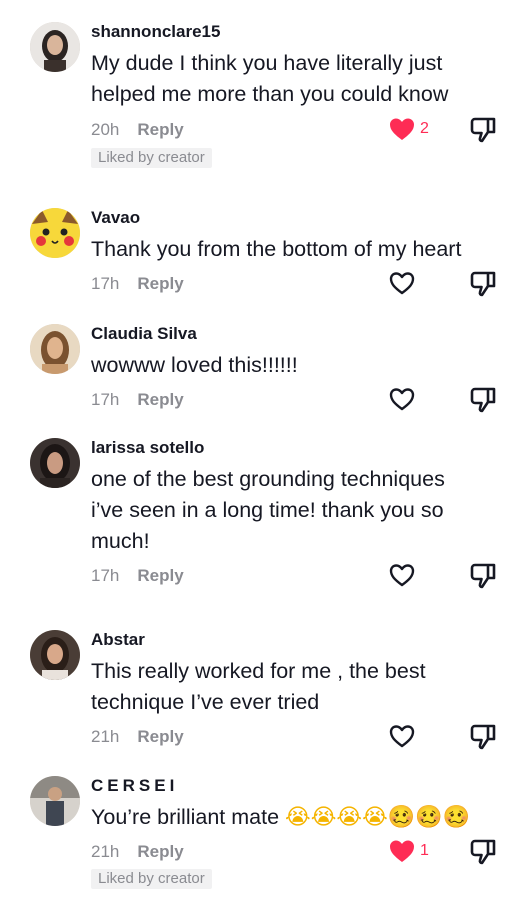 This screenshot has width=531, height=906. I want to click on comment-username: shannonclare15, so click(155, 32).